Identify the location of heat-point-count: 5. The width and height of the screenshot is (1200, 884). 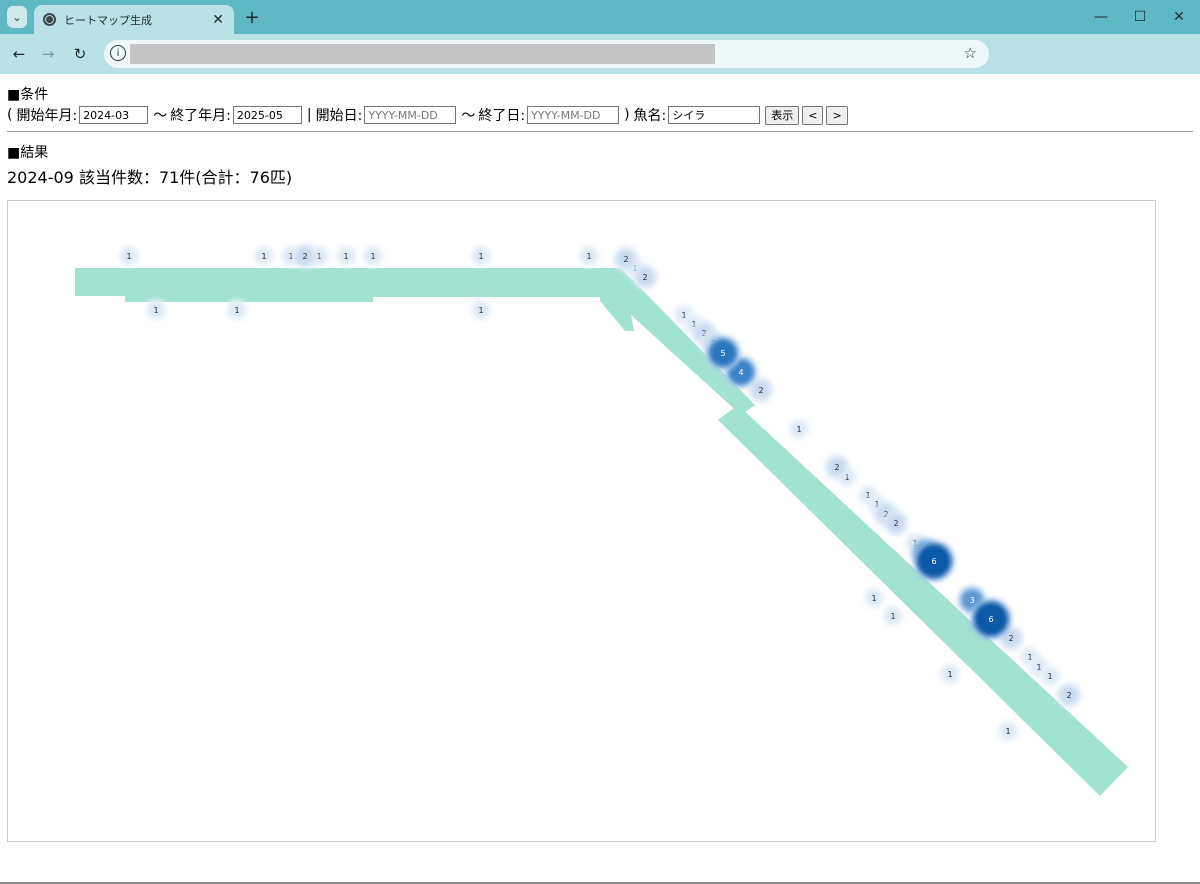
(722, 353).